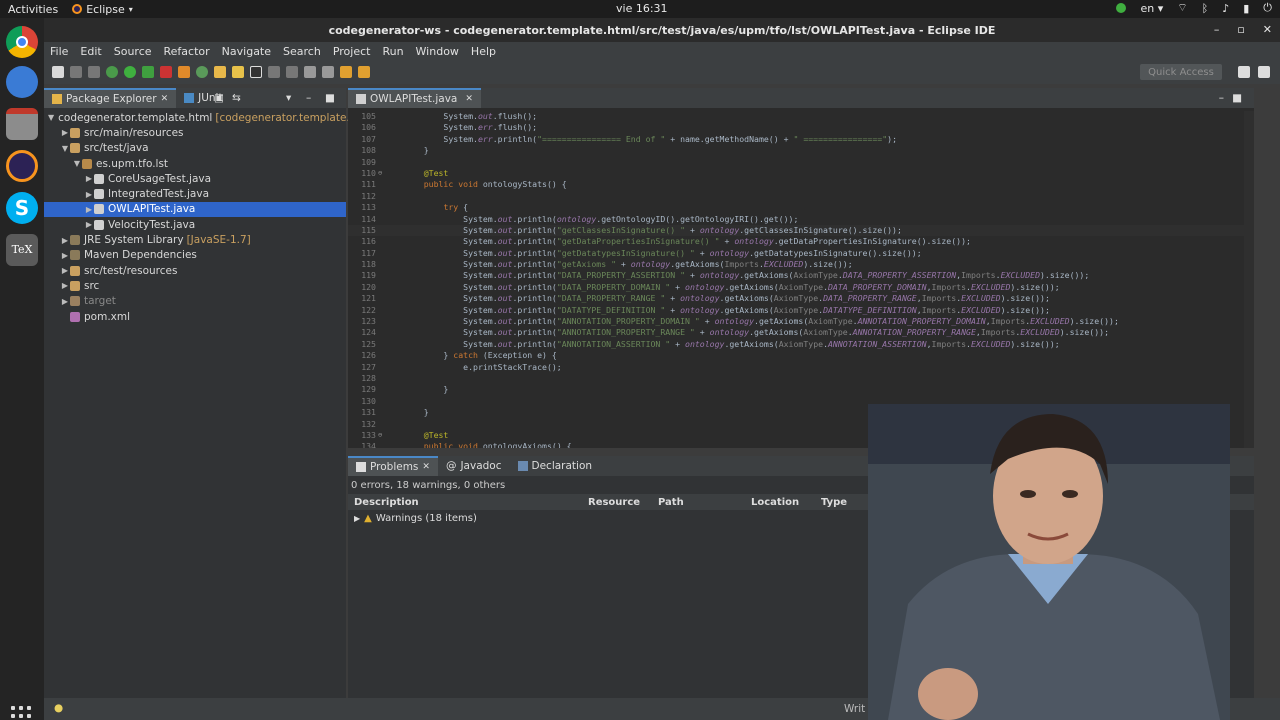  I want to click on code-line: 129 }, so click(801, 389).